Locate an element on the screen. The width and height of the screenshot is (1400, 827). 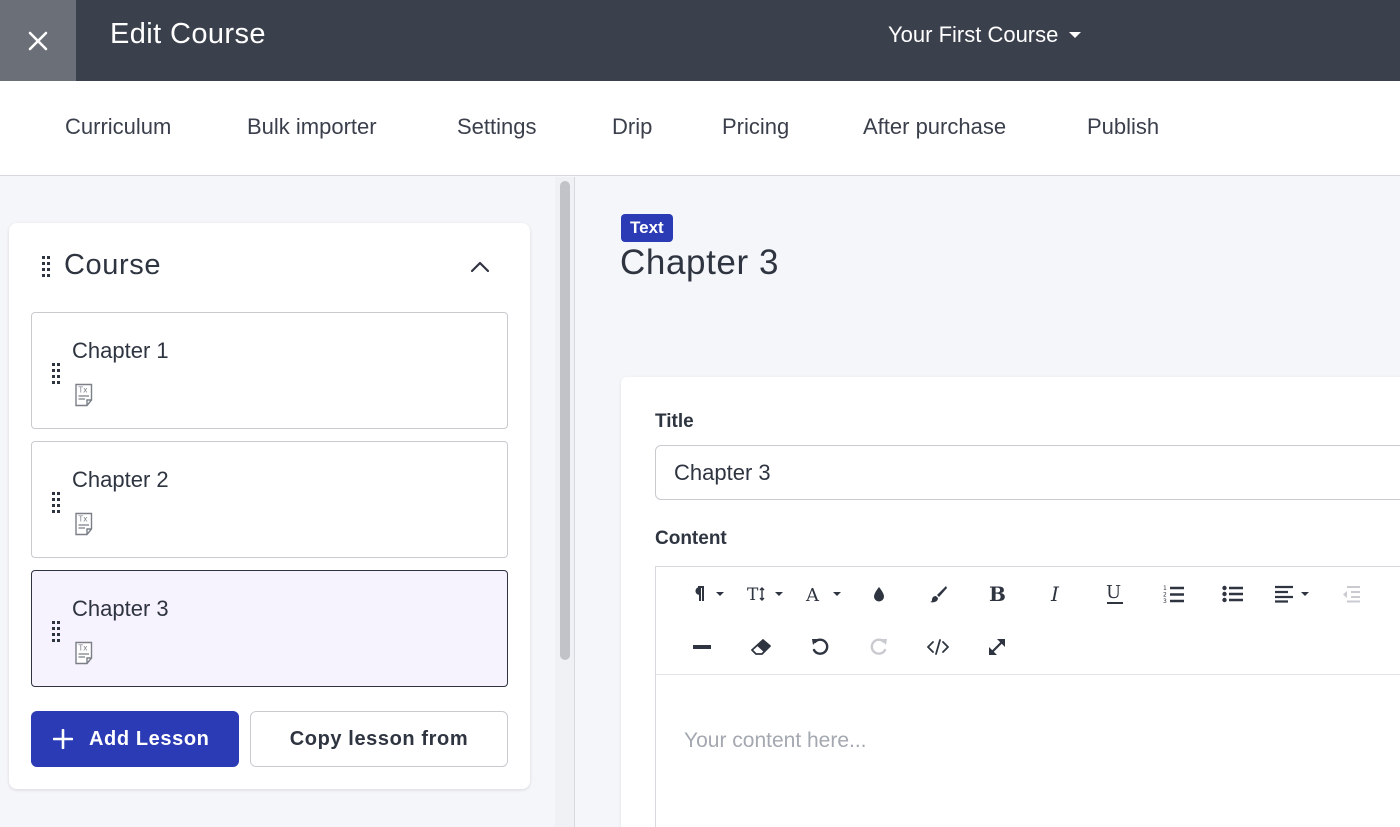
lesson-item: Chapter 2 Tx is located at coordinates (269, 499).